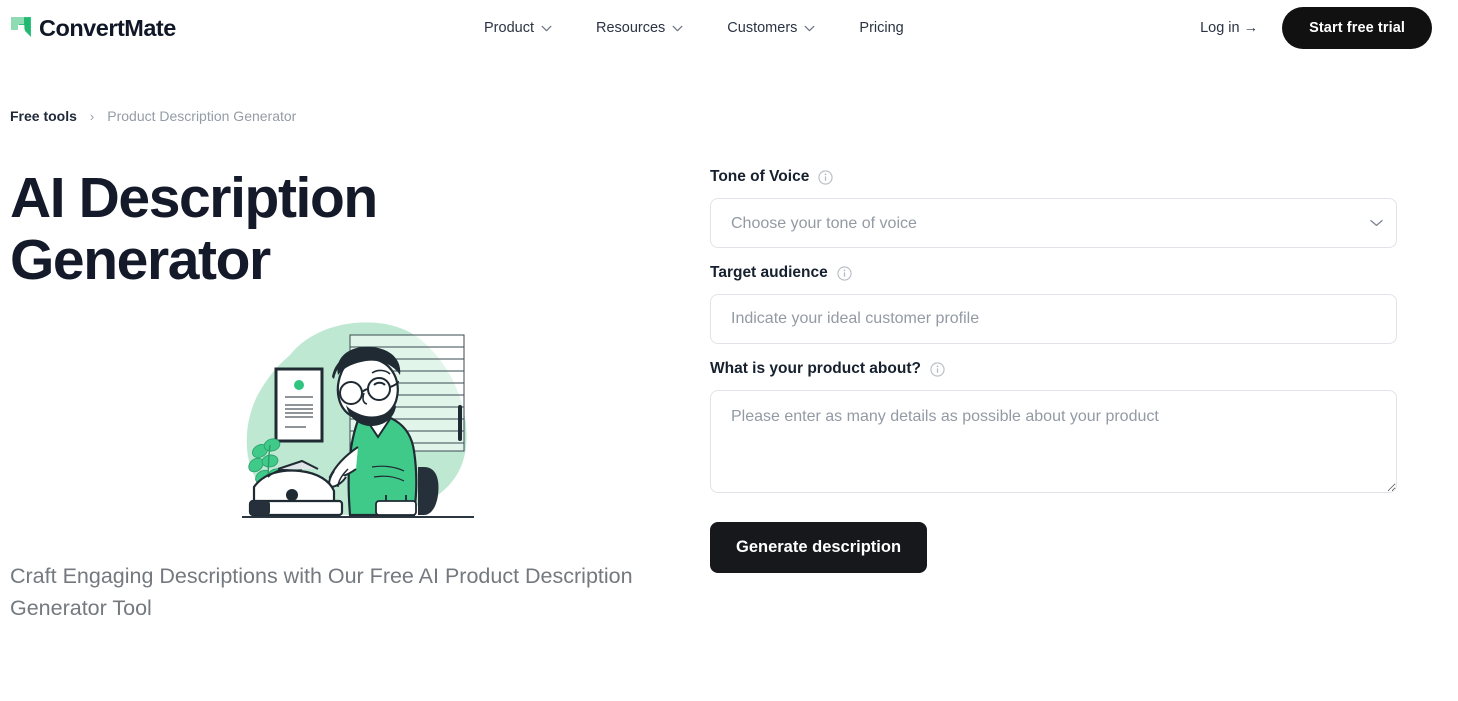 This screenshot has height=701, width=1458. What do you see at coordinates (819, 547) in the screenshot?
I see `generate-description-button: Generate description` at bounding box center [819, 547].